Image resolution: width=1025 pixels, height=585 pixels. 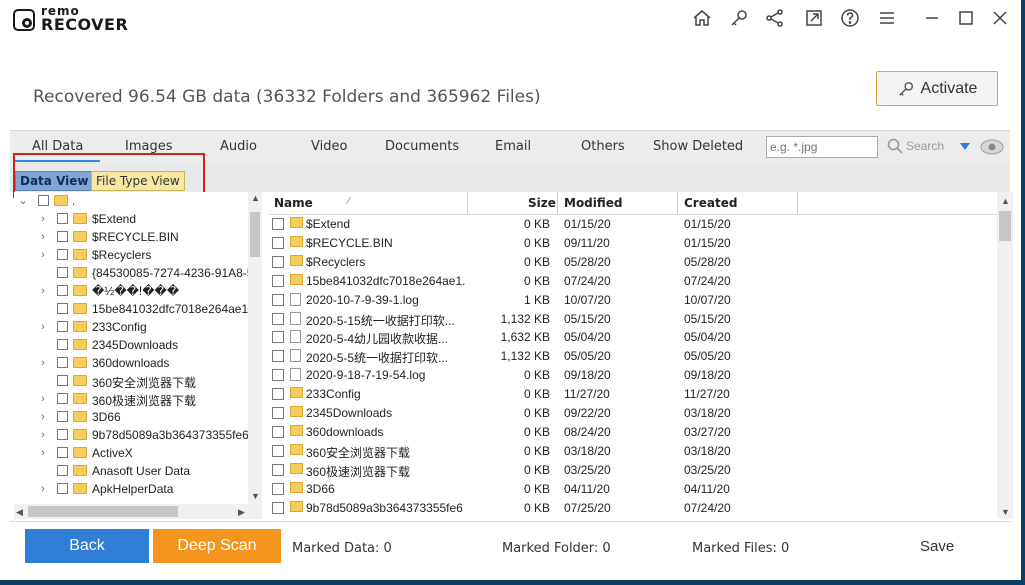 I want to click on share-icon, so click(x=775, y=18).